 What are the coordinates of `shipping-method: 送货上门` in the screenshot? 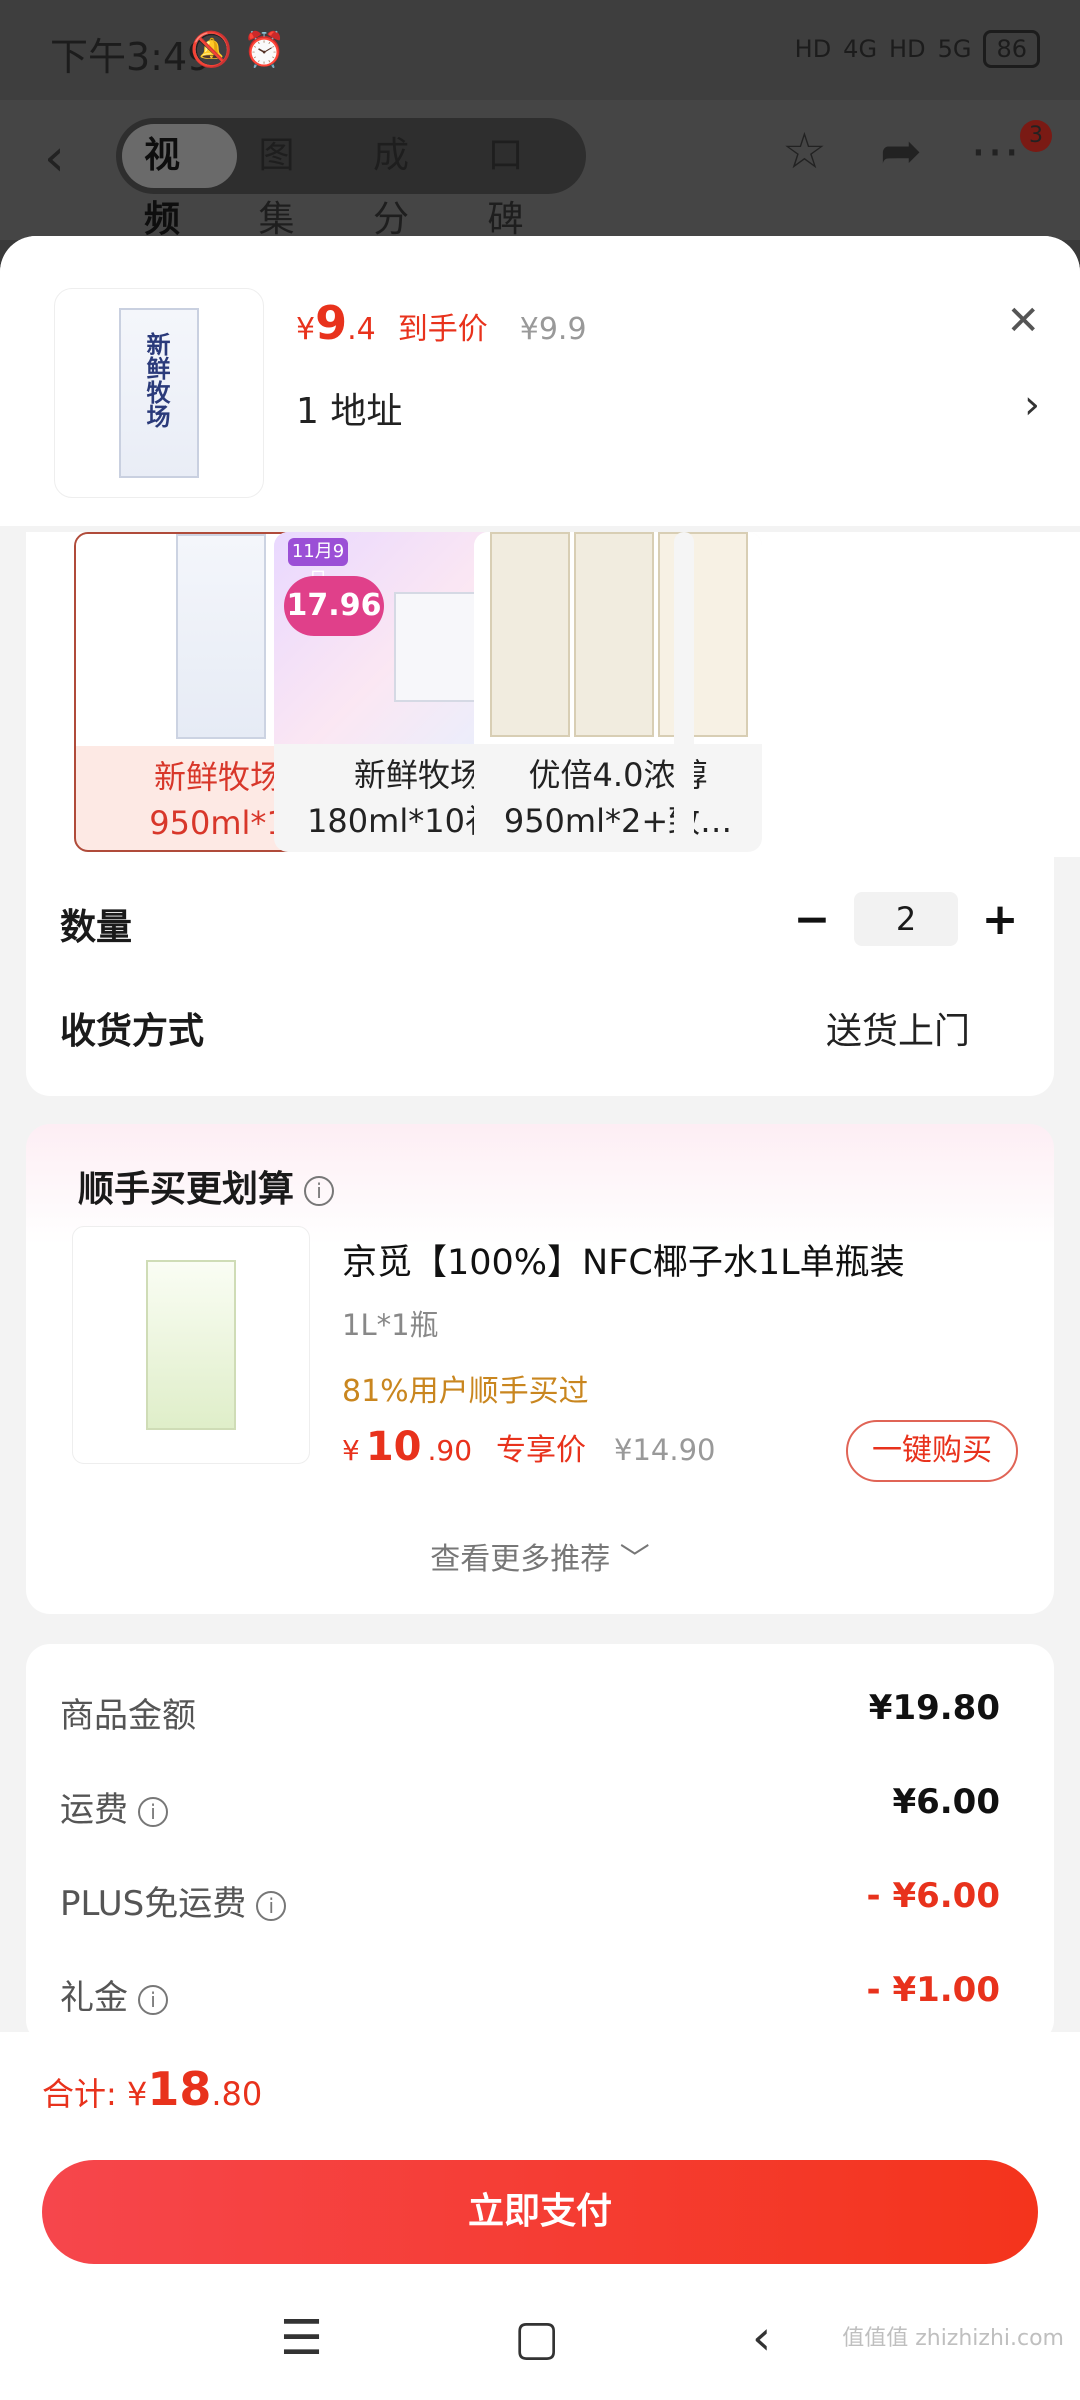 It's located at (898, 1028).